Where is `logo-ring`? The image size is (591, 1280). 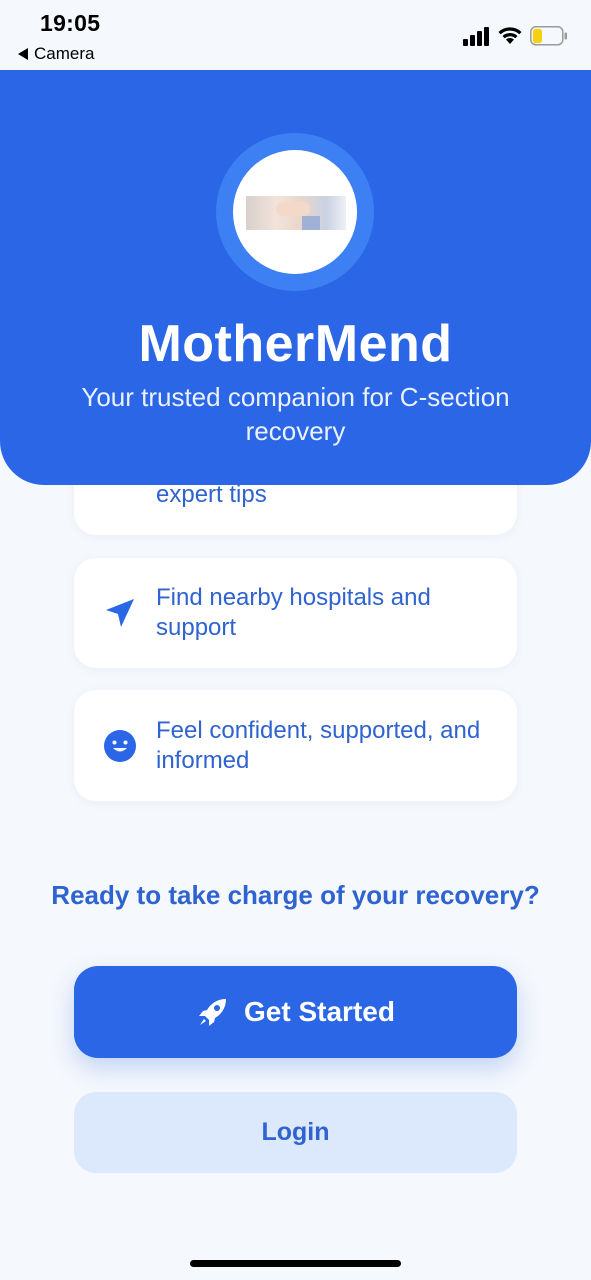
logo-ring is located at coordinates (295, 212).